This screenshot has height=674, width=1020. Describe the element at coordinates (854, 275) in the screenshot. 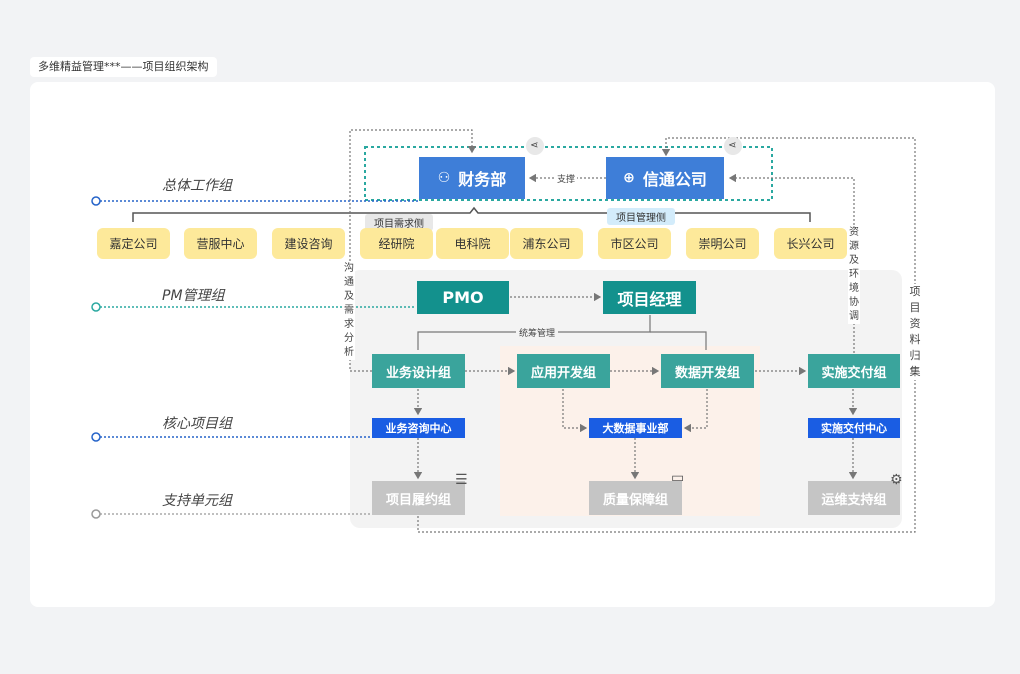

I see `resource-note: 资源及环境协调` at that location.